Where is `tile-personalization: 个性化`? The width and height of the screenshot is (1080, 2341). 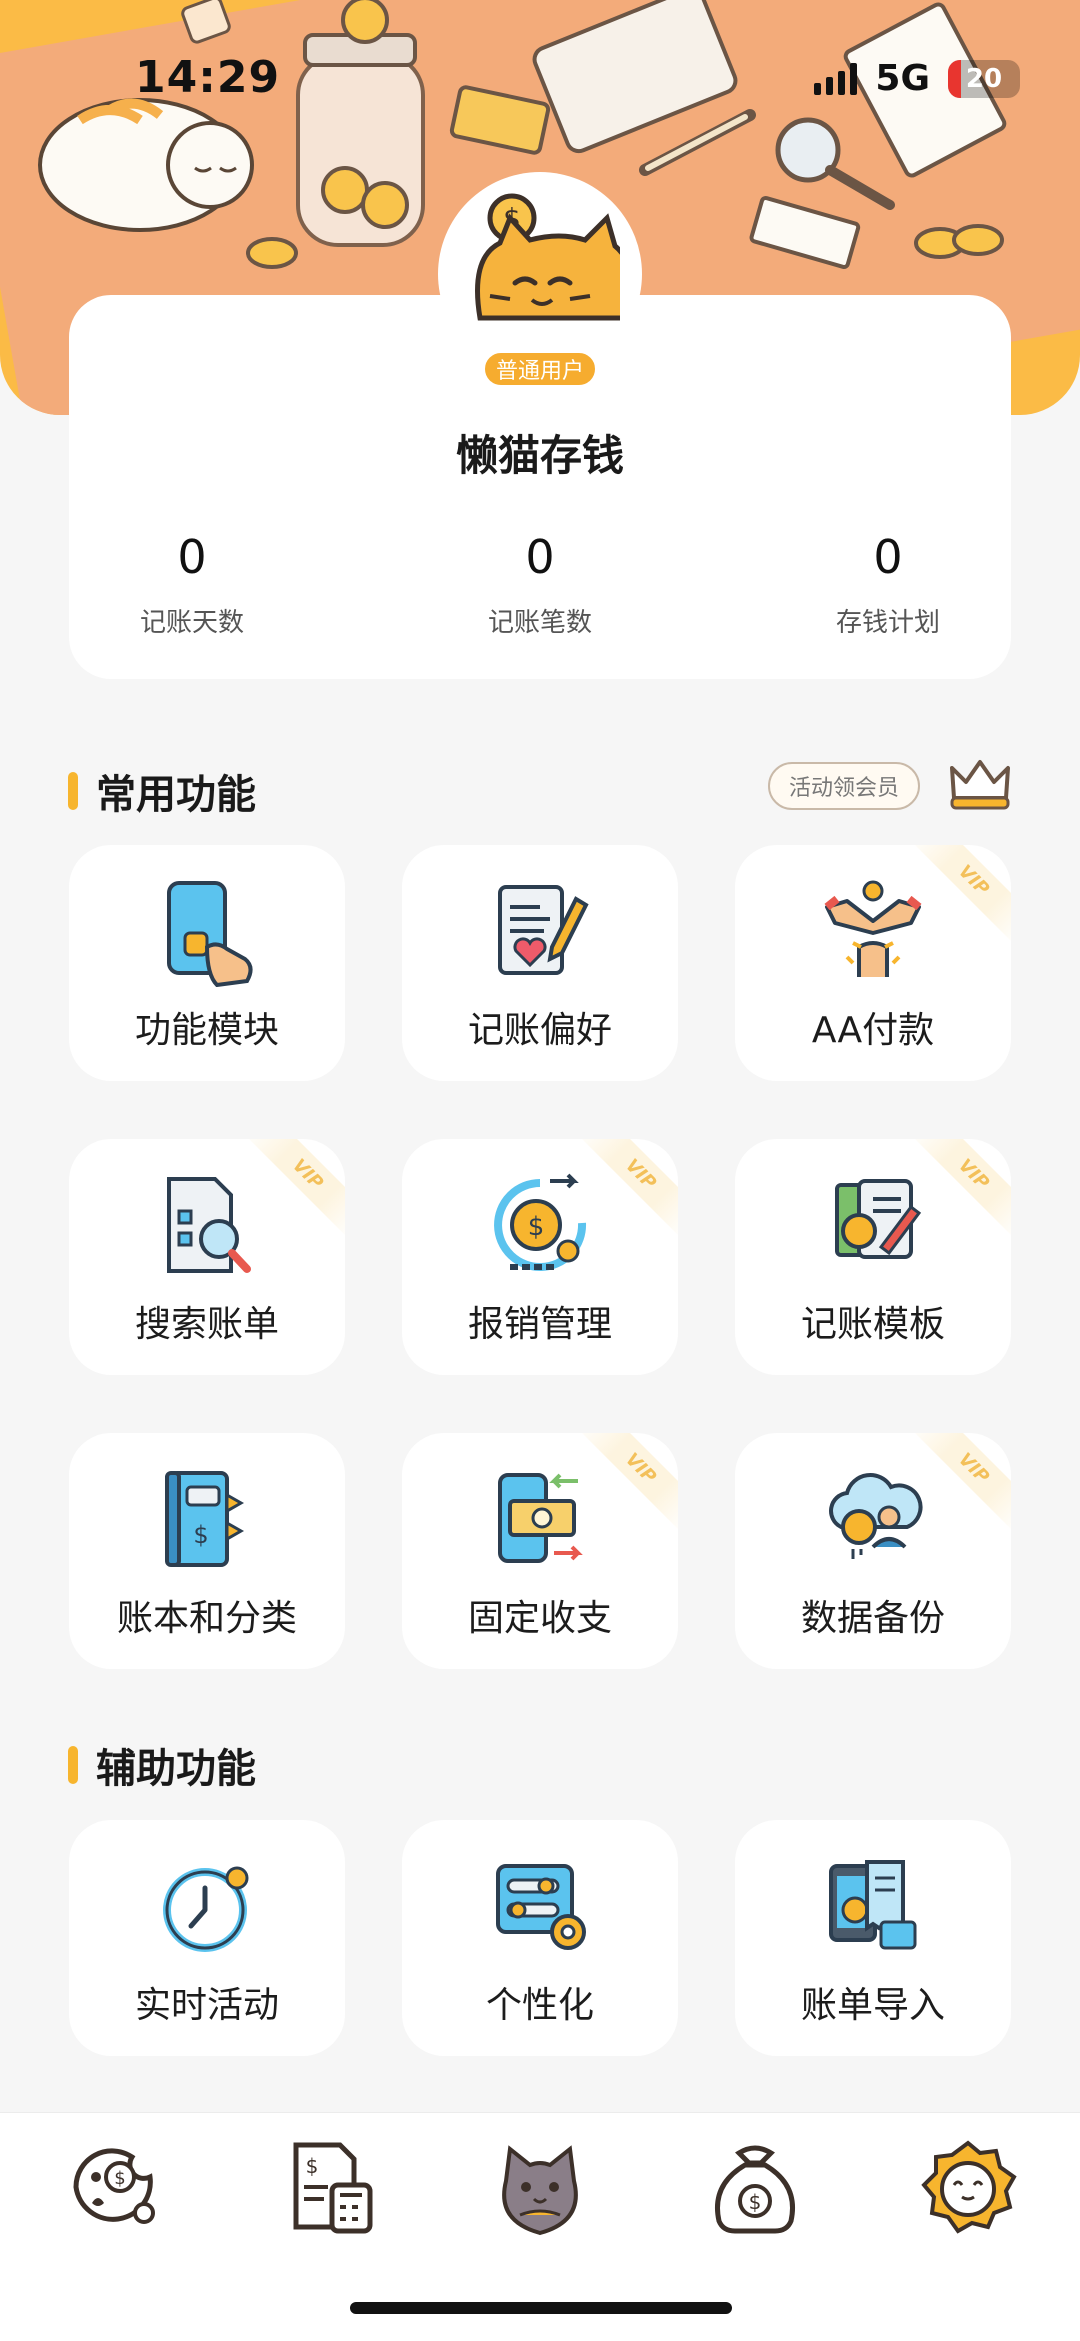 tile-personalization: 个性化 is located at coordinates (540, 1938).